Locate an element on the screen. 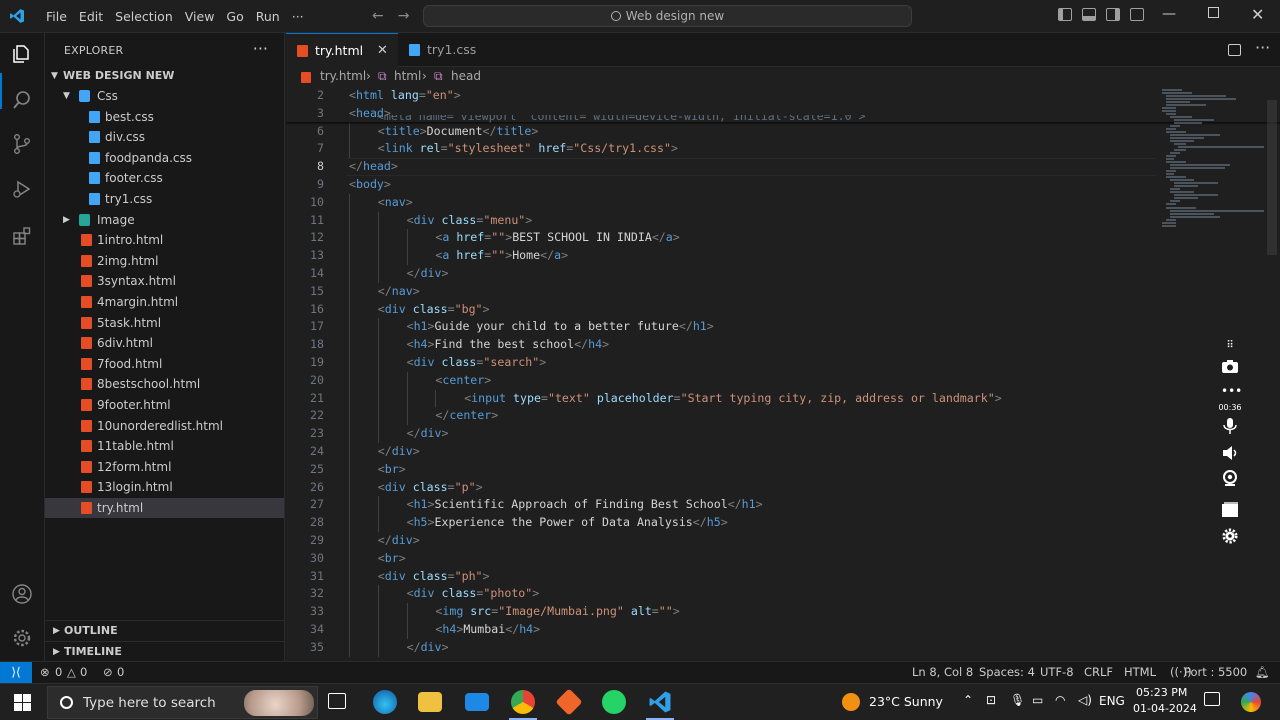 This screenshot has height=720, width=1280. code-line: 34 <h4>Mumbai</h4> is located at coordinates (721, 630).